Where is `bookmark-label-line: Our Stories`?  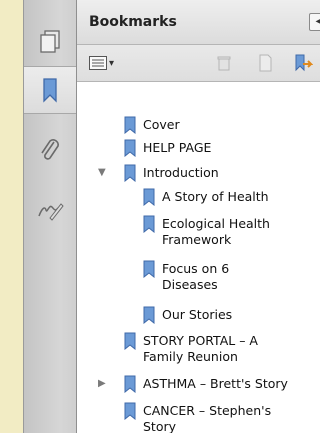 bookmark-label-line: Our Stories is located at coordinates (197, 314).